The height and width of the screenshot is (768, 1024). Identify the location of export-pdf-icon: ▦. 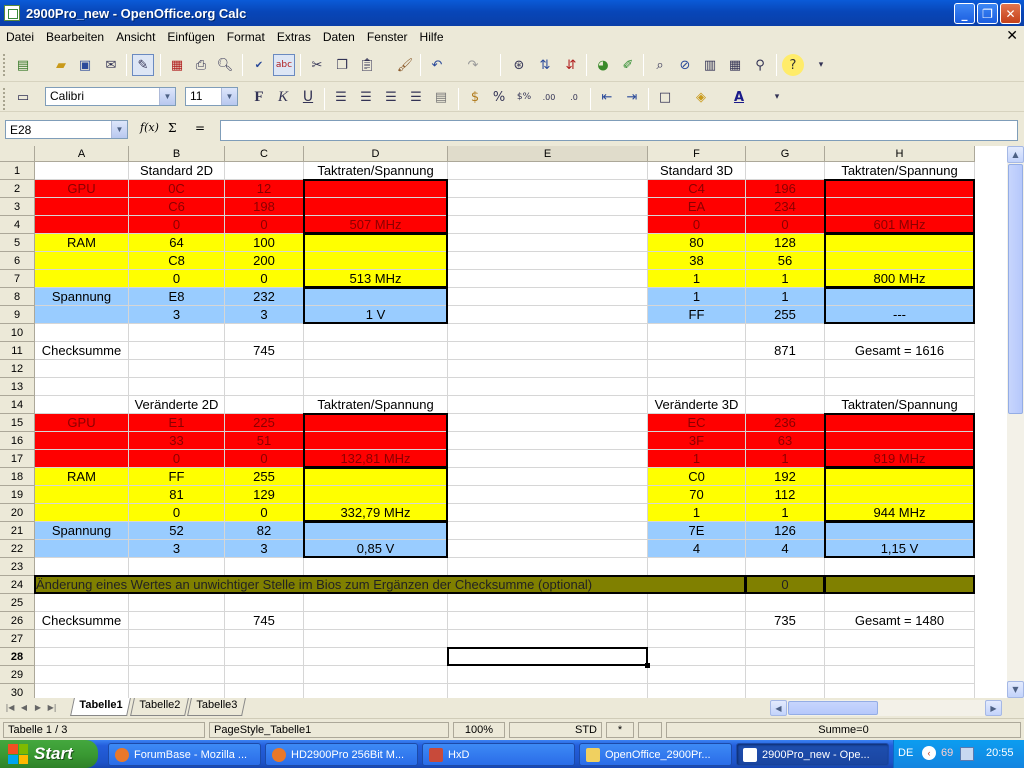
(177, 65).